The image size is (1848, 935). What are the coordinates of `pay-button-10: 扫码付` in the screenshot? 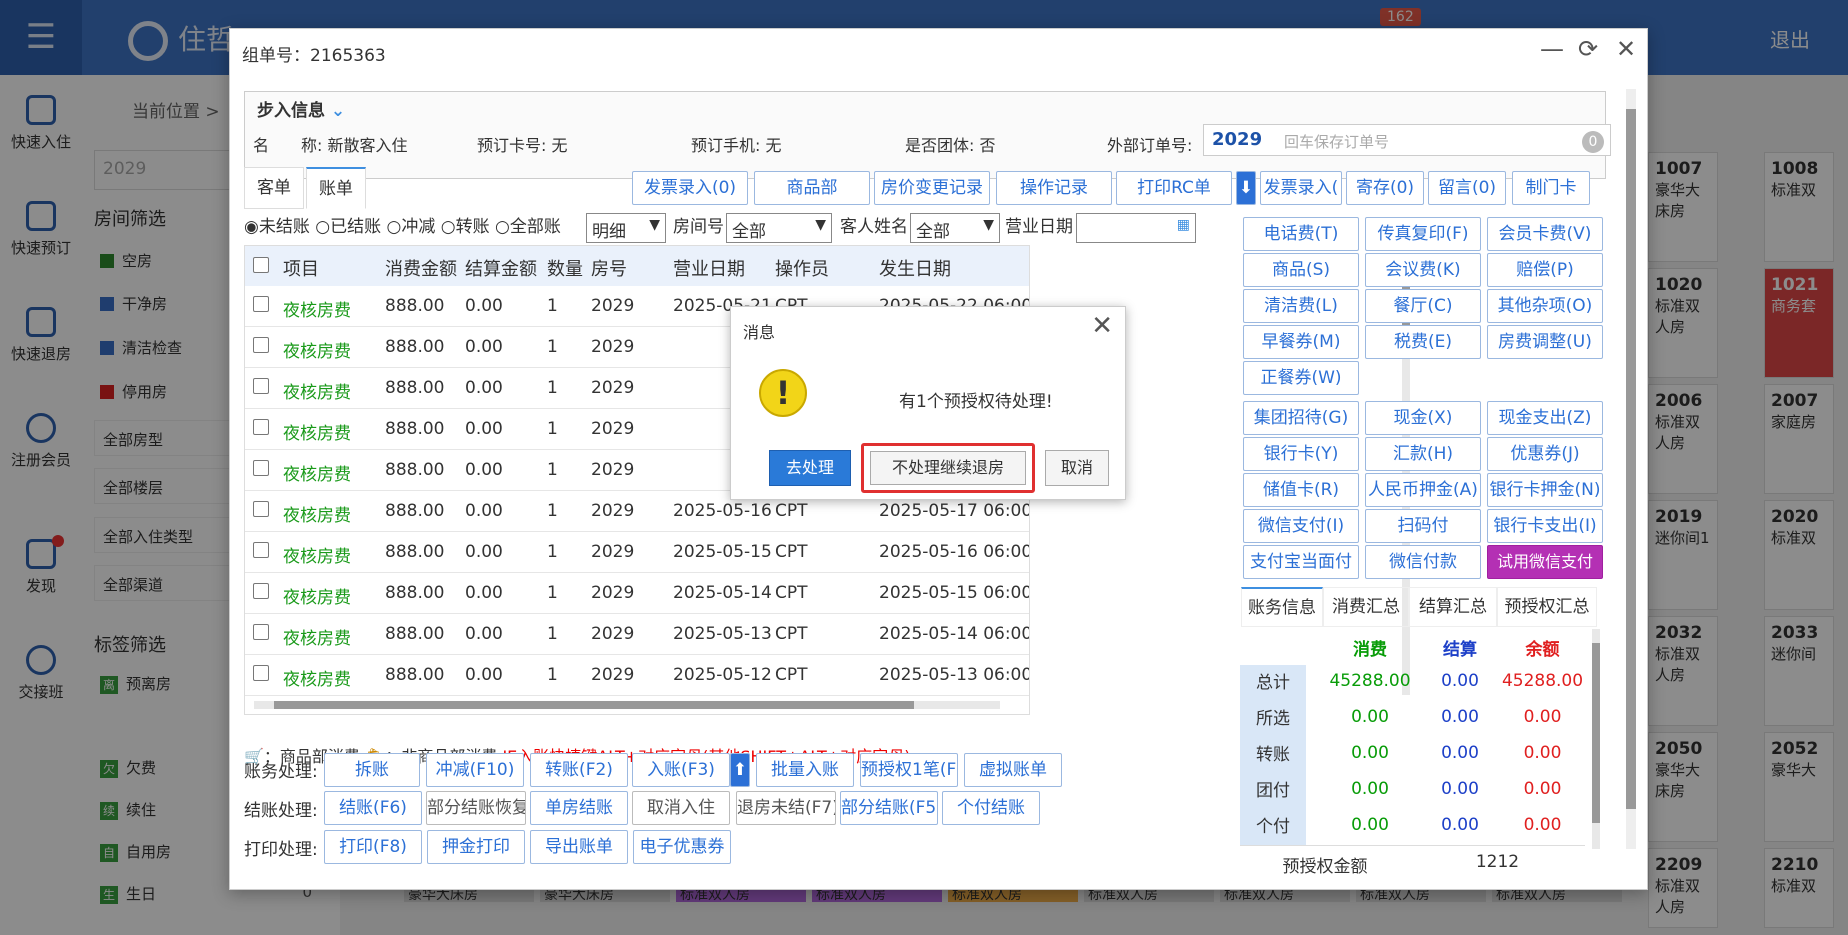 It's located at (1423, 526).